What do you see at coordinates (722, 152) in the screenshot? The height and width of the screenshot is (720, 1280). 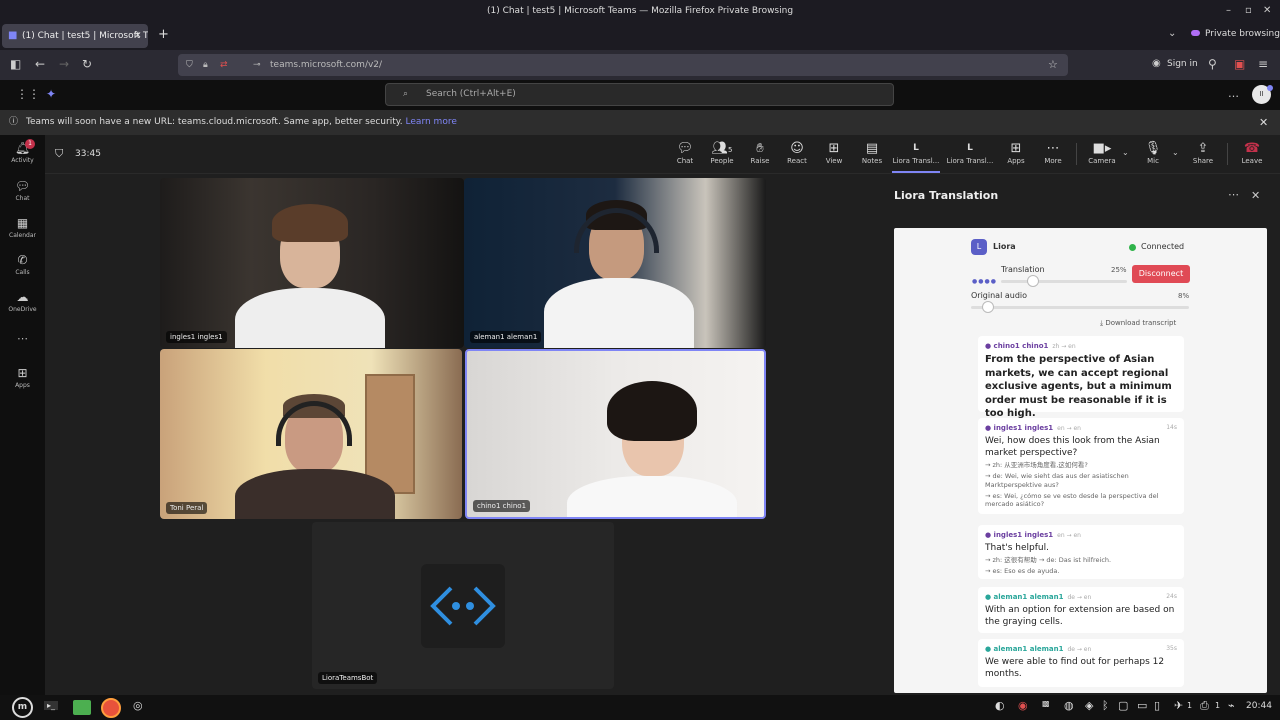 I see `toolbar-people-button: 👥︎5 People` at bounding box center [722, 152].